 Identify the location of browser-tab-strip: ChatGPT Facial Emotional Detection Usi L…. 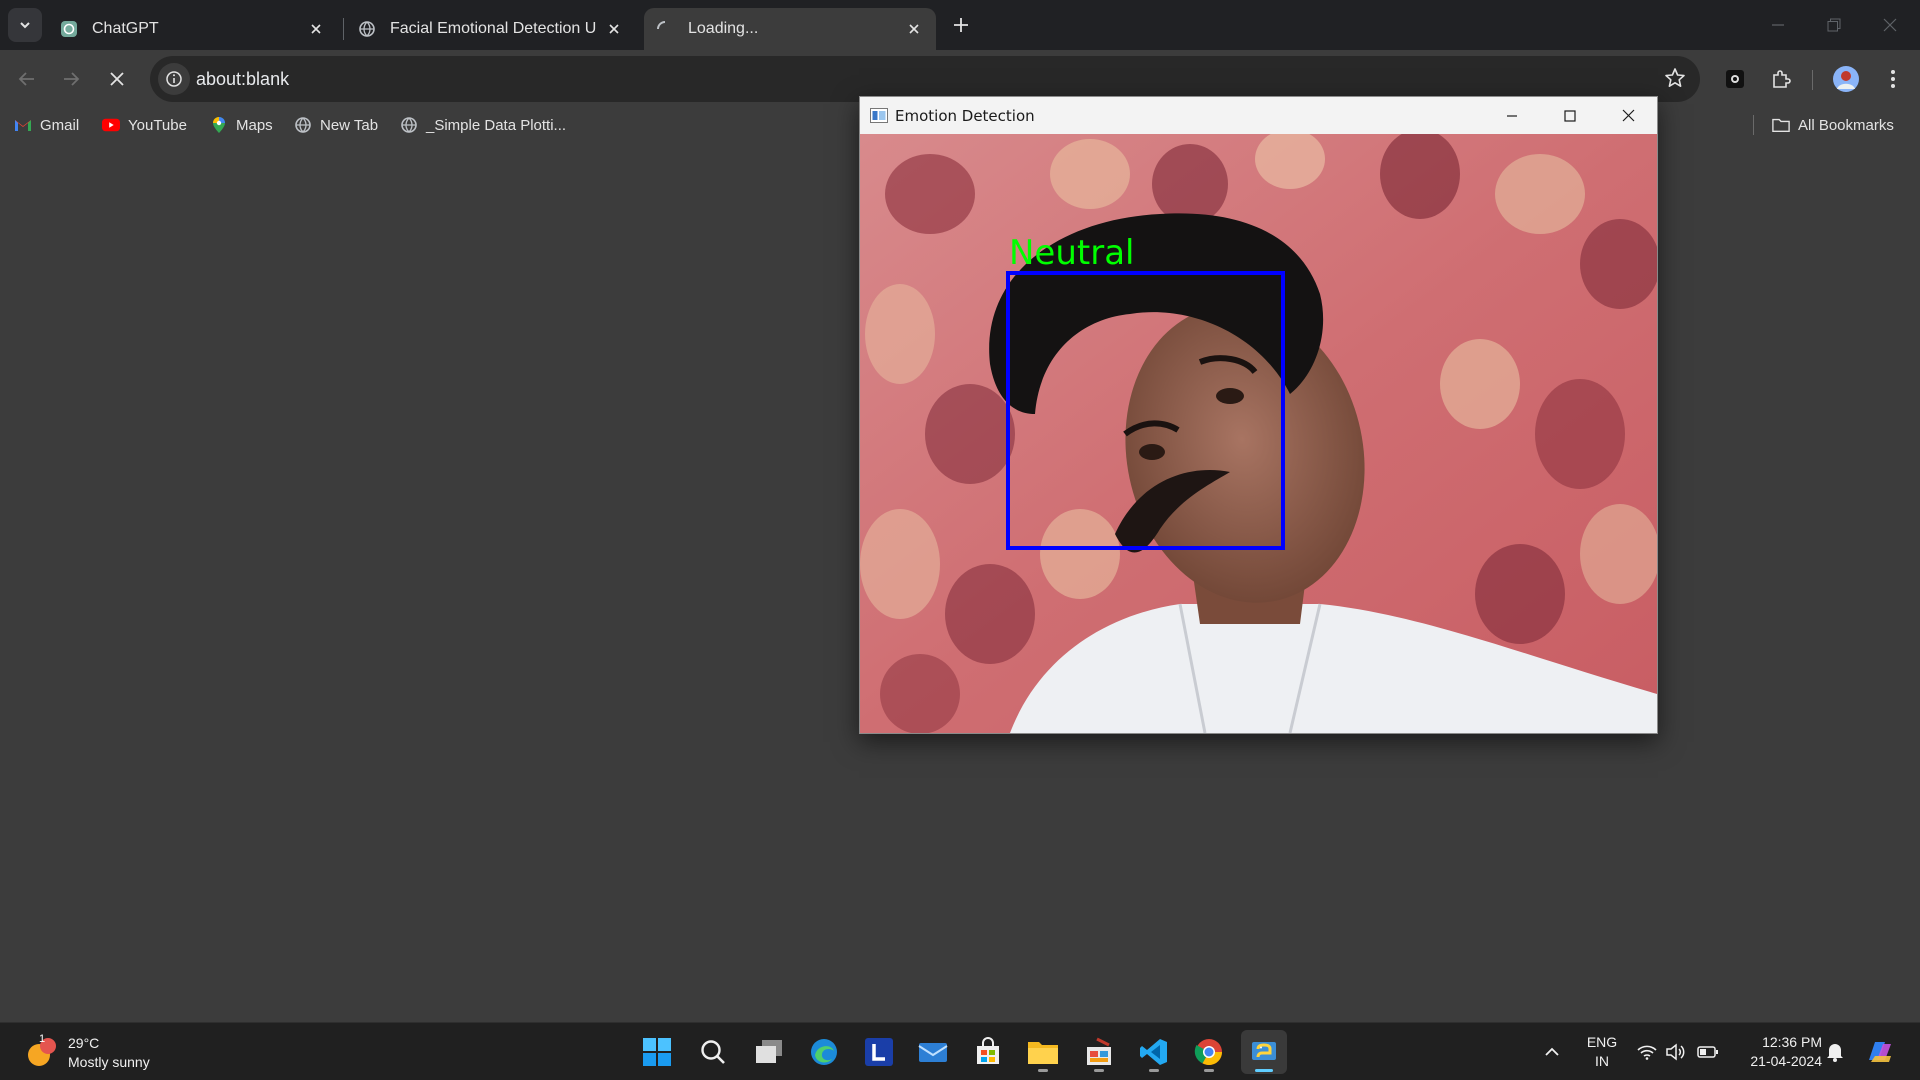
(960, 25).